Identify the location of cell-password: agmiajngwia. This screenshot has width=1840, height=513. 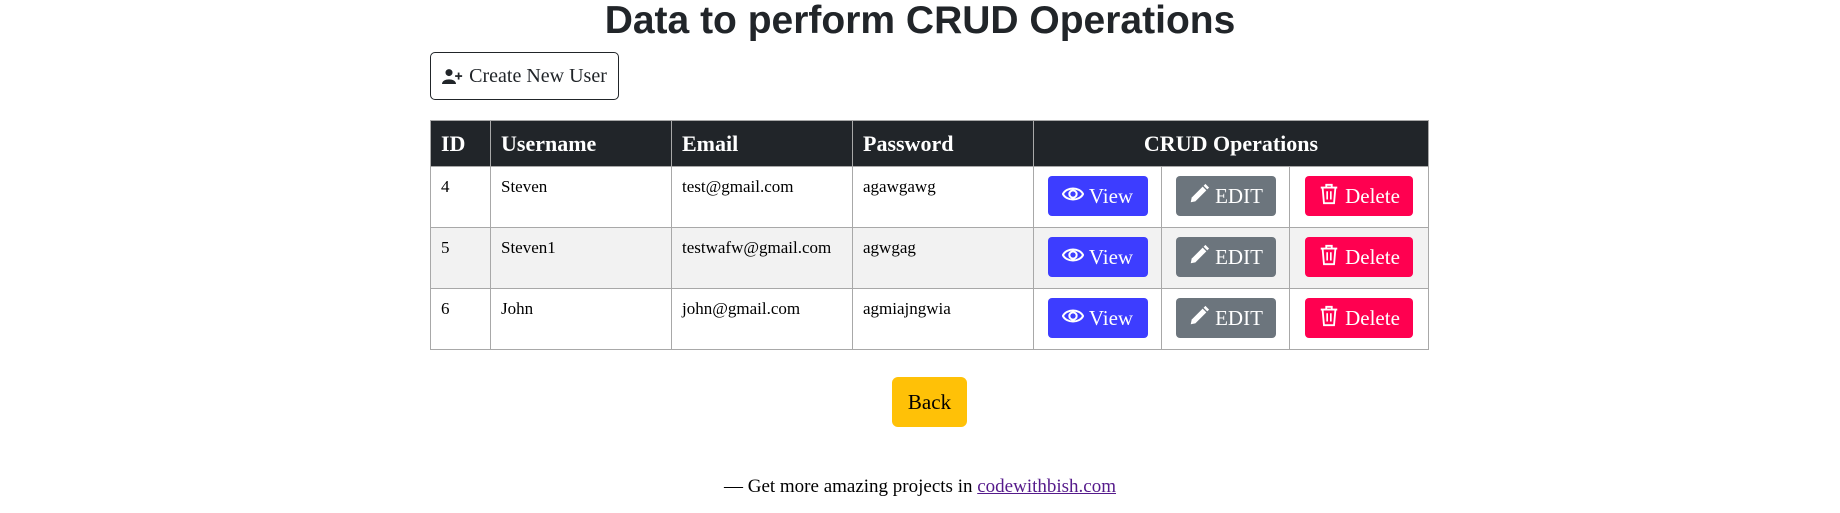
(943, 319).